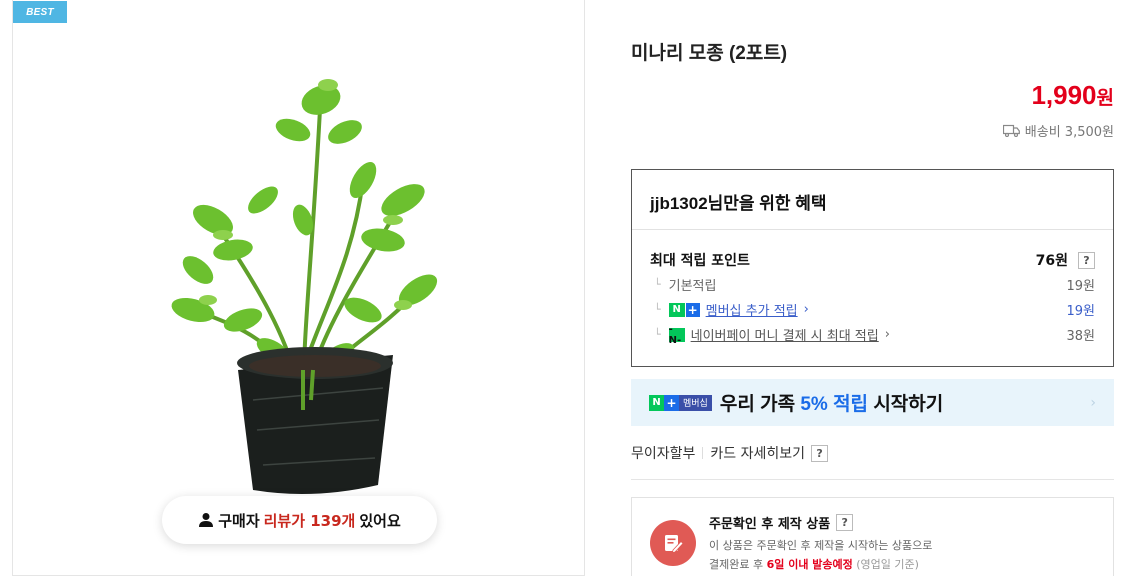  I want to click on membership-banner-text: 우리 가족 5% 적립 시작하기, so click(831, 404).